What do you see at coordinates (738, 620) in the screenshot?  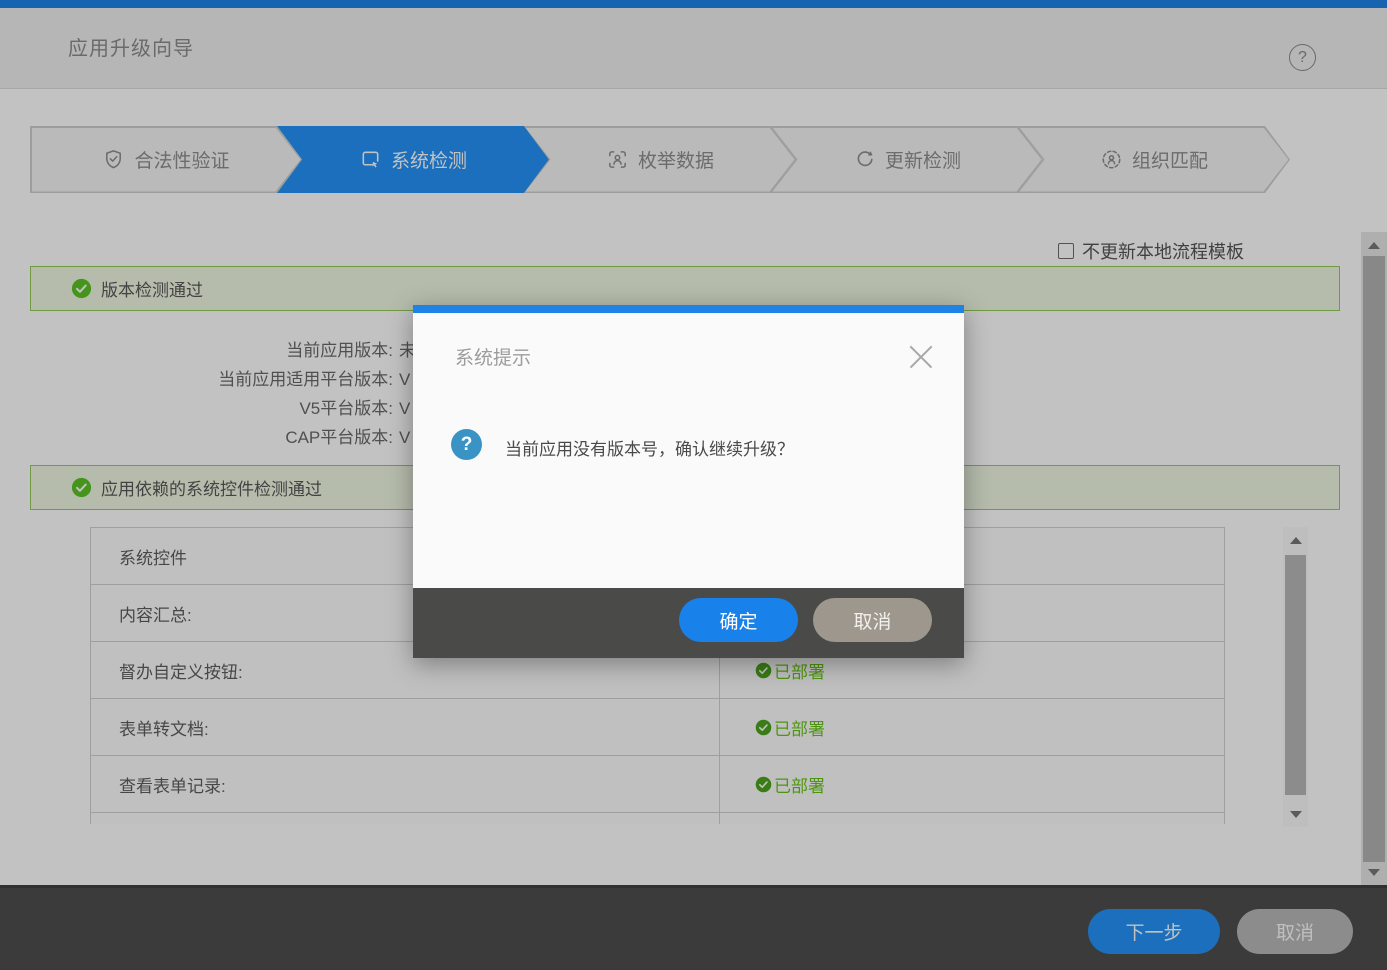 I see `confirm-button: 确定` at bounding box center [738, 620].